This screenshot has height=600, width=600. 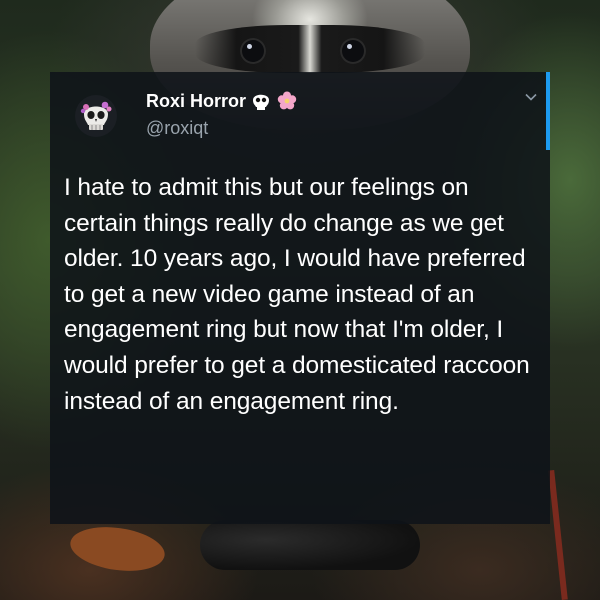 I want to click on raccoon-left-eye, so click(x=253, y=51).